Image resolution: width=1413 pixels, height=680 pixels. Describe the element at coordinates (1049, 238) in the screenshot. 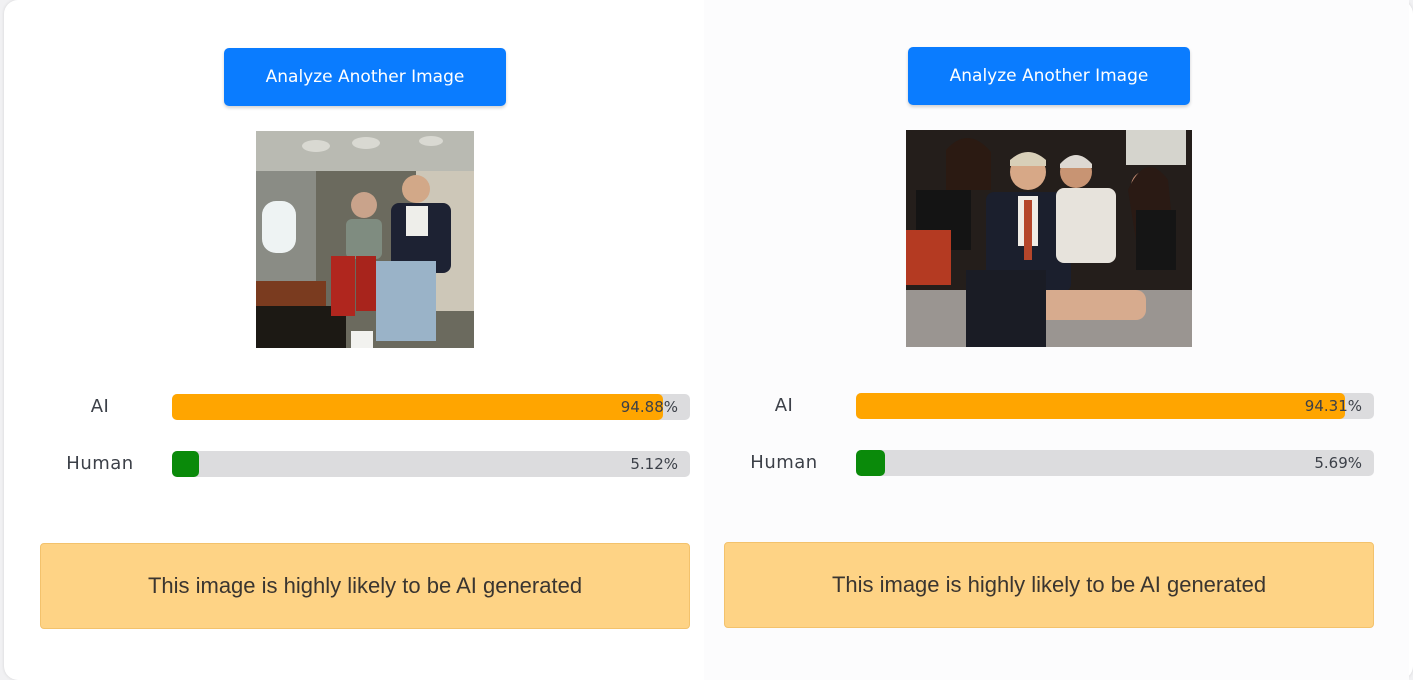

I see `analyzed-image-group-photo` at that location.